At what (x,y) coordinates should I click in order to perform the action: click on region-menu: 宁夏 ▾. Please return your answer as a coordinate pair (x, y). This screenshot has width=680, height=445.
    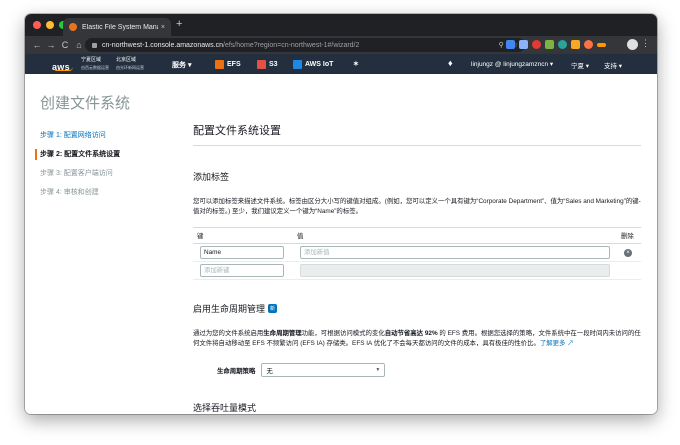
    Looking at the image, I should click on (580, 65).